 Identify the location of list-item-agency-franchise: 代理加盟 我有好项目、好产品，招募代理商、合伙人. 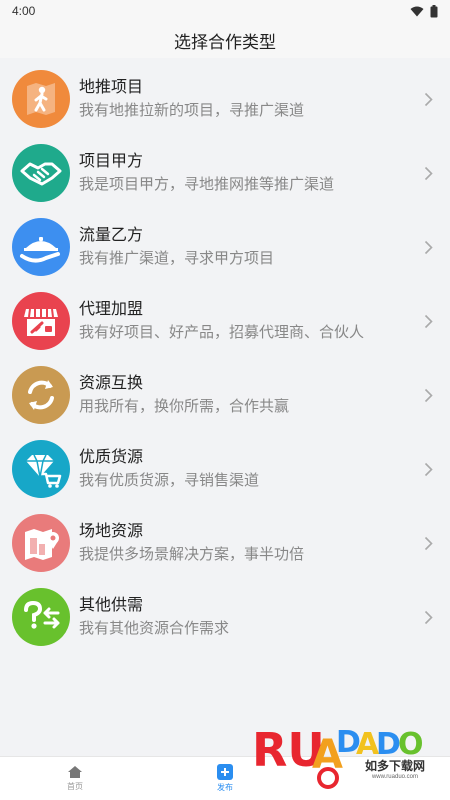
(225, 321).